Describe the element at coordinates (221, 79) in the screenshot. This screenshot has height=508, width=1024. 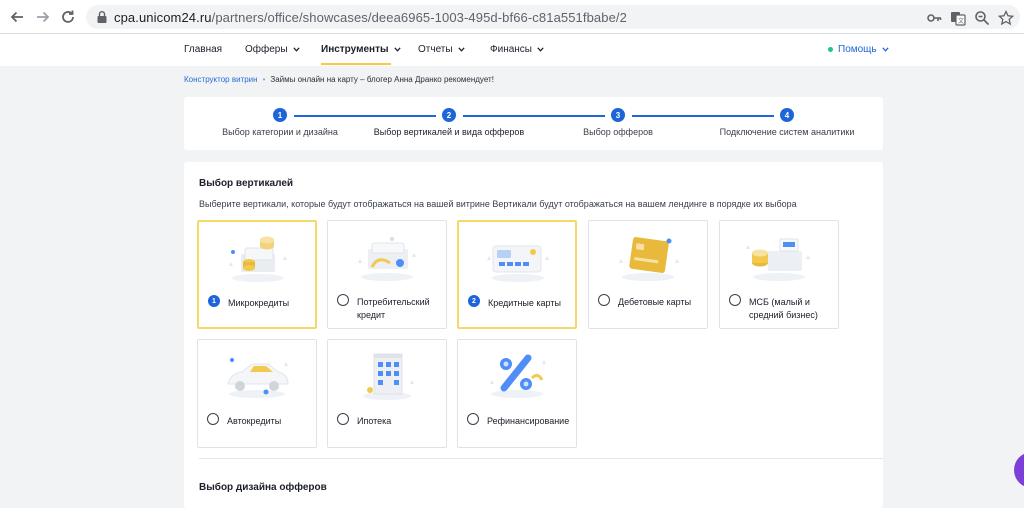
I see `breadcrumb-link: Конструктор витрин` at that location.